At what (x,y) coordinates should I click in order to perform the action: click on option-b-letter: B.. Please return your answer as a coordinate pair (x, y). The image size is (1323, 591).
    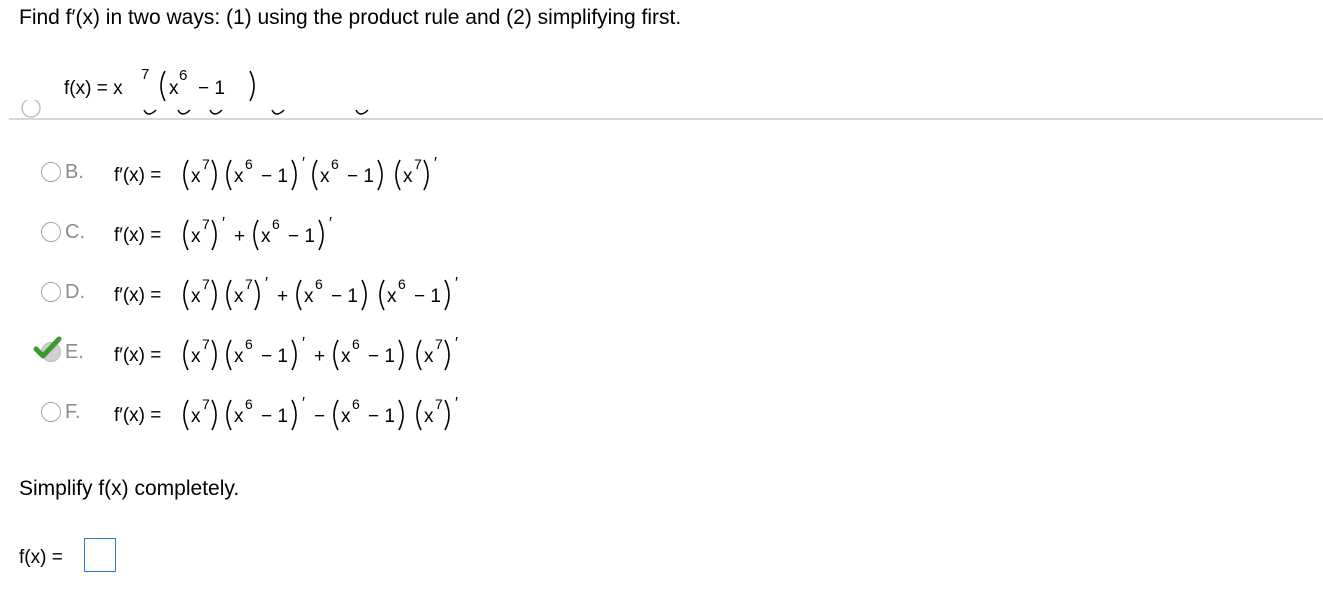
    Looking at the image, I should click on (74, 172).